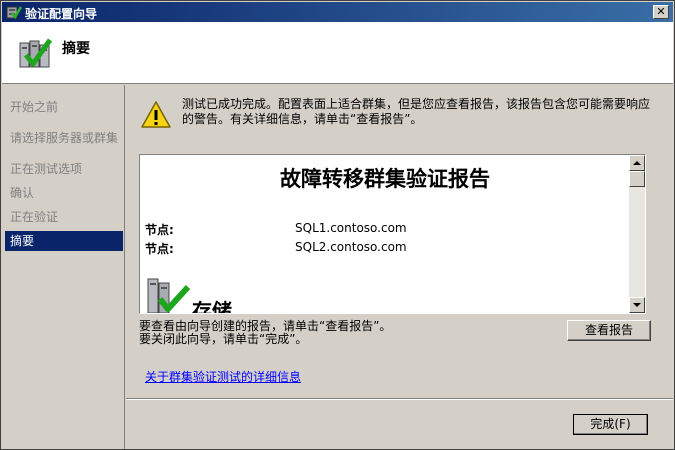  I want to click on close-icon: ✕, so click(661, 11).